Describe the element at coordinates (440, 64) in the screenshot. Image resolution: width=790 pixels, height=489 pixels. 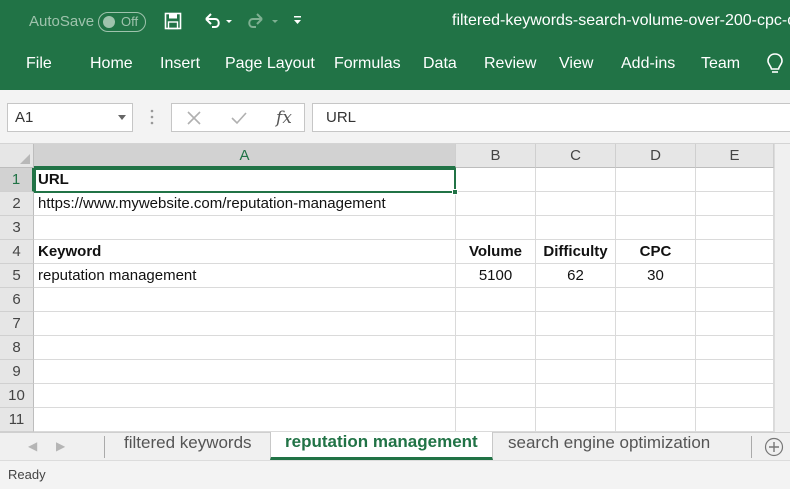
I see `tab-data: Data` at that location.